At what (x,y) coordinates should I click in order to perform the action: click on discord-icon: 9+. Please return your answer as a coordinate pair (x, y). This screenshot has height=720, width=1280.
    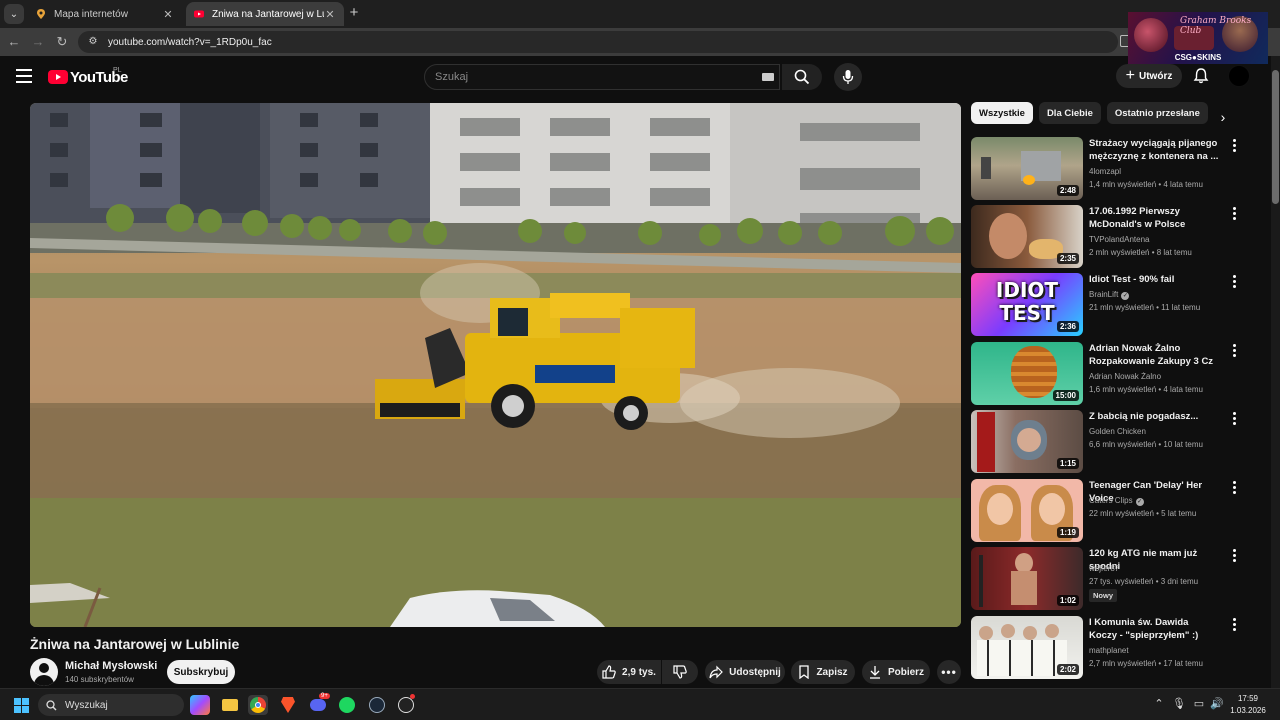
    Looking at the image, I should click on (319, 704).